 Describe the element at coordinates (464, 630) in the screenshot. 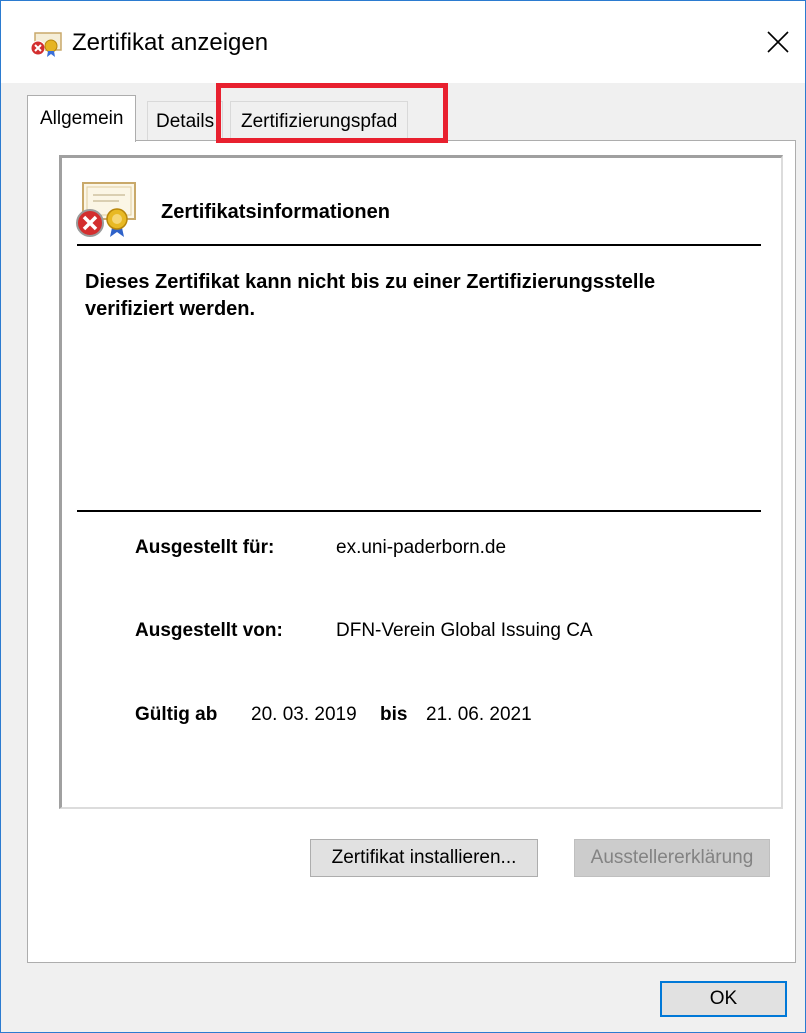

I see `issued-by-value: DFN-Verein Global Issuing CA` at that location.